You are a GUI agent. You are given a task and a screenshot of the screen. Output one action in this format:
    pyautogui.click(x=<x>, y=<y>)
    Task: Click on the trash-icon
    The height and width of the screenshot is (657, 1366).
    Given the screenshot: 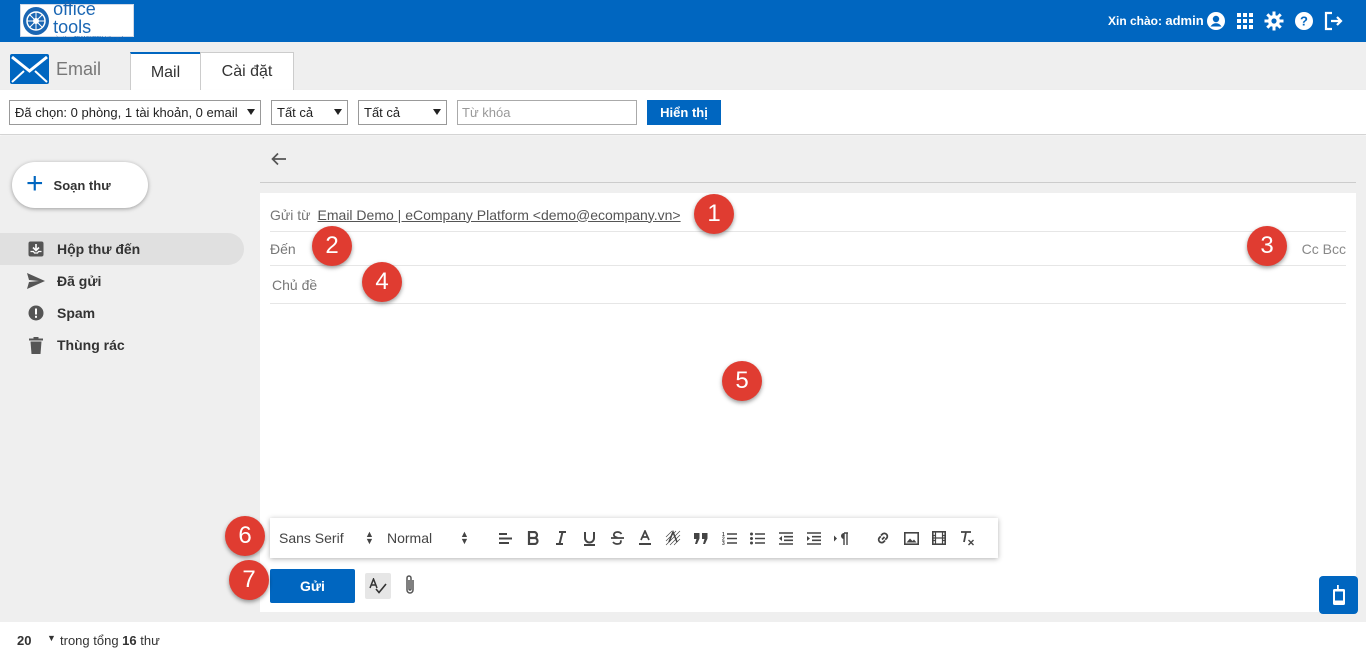 What is the action you would take?
    pyautogui.click(x=36, y=345)
    